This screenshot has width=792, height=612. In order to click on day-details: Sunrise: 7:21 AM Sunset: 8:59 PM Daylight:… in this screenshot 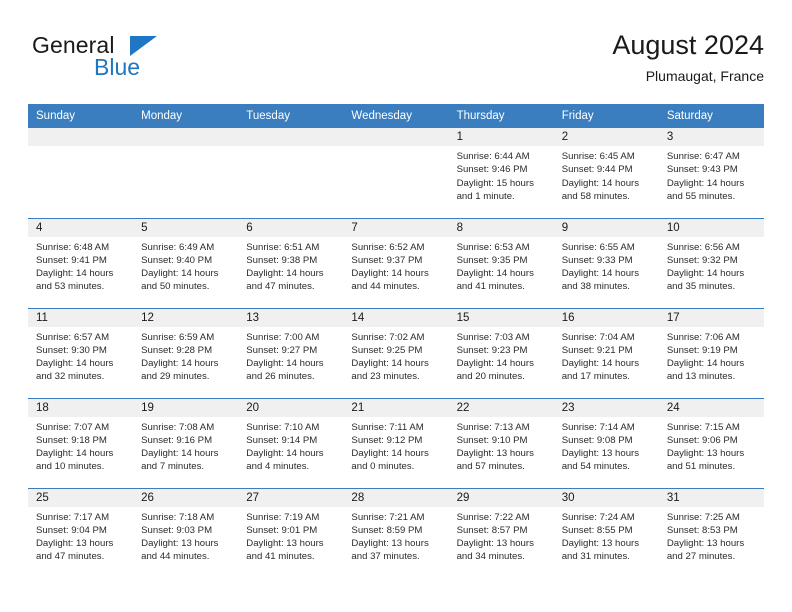, I will do `click(395, 537)`.